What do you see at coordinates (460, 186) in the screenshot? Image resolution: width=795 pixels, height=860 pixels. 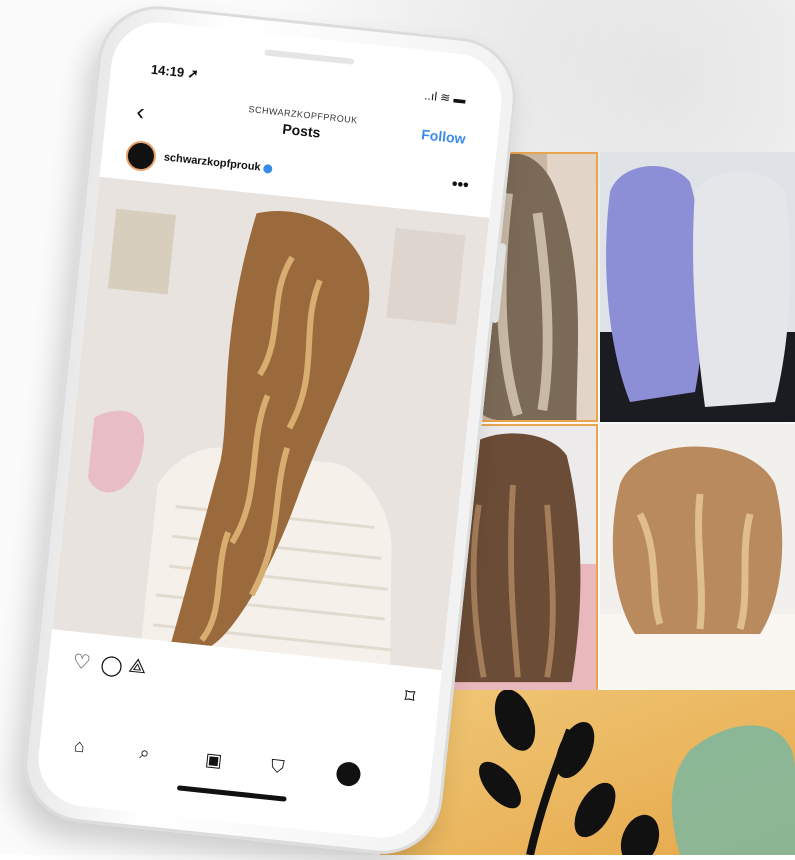 I see `more-options-icon: •••` at bounding box center [460, 186].